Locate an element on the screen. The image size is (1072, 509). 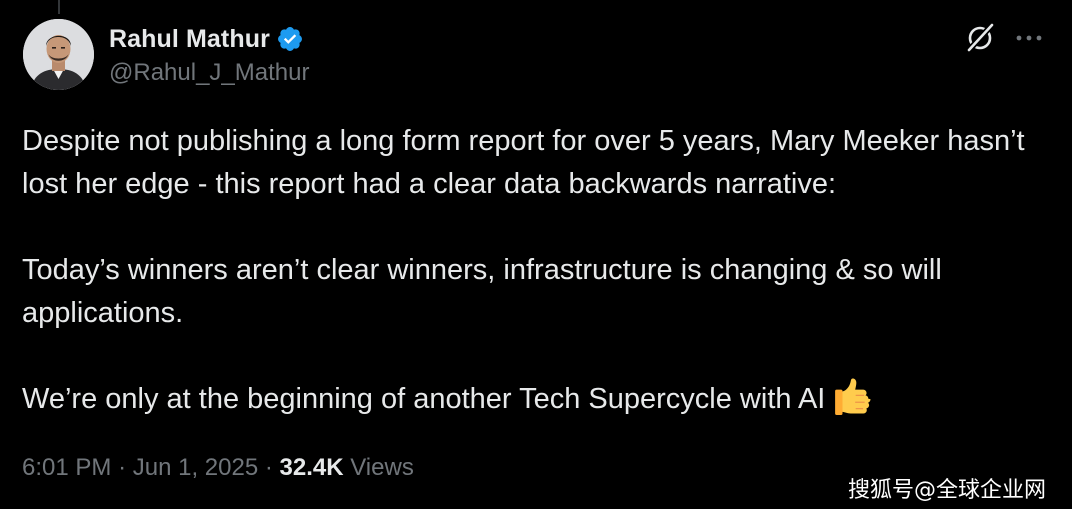
views-count: 32.4K is located at coordinates (311, 467).